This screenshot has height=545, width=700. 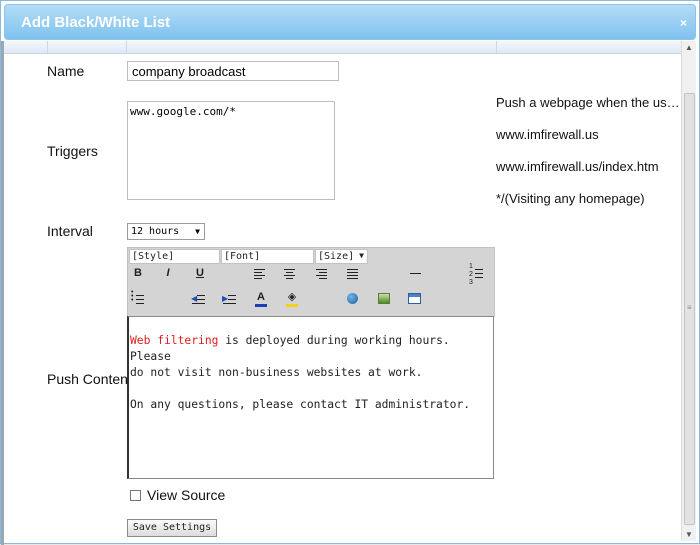 What do you see at coordinates (322, 273) in the screenshot?
I see `align-right-icon` at bounding box center [322, 273].